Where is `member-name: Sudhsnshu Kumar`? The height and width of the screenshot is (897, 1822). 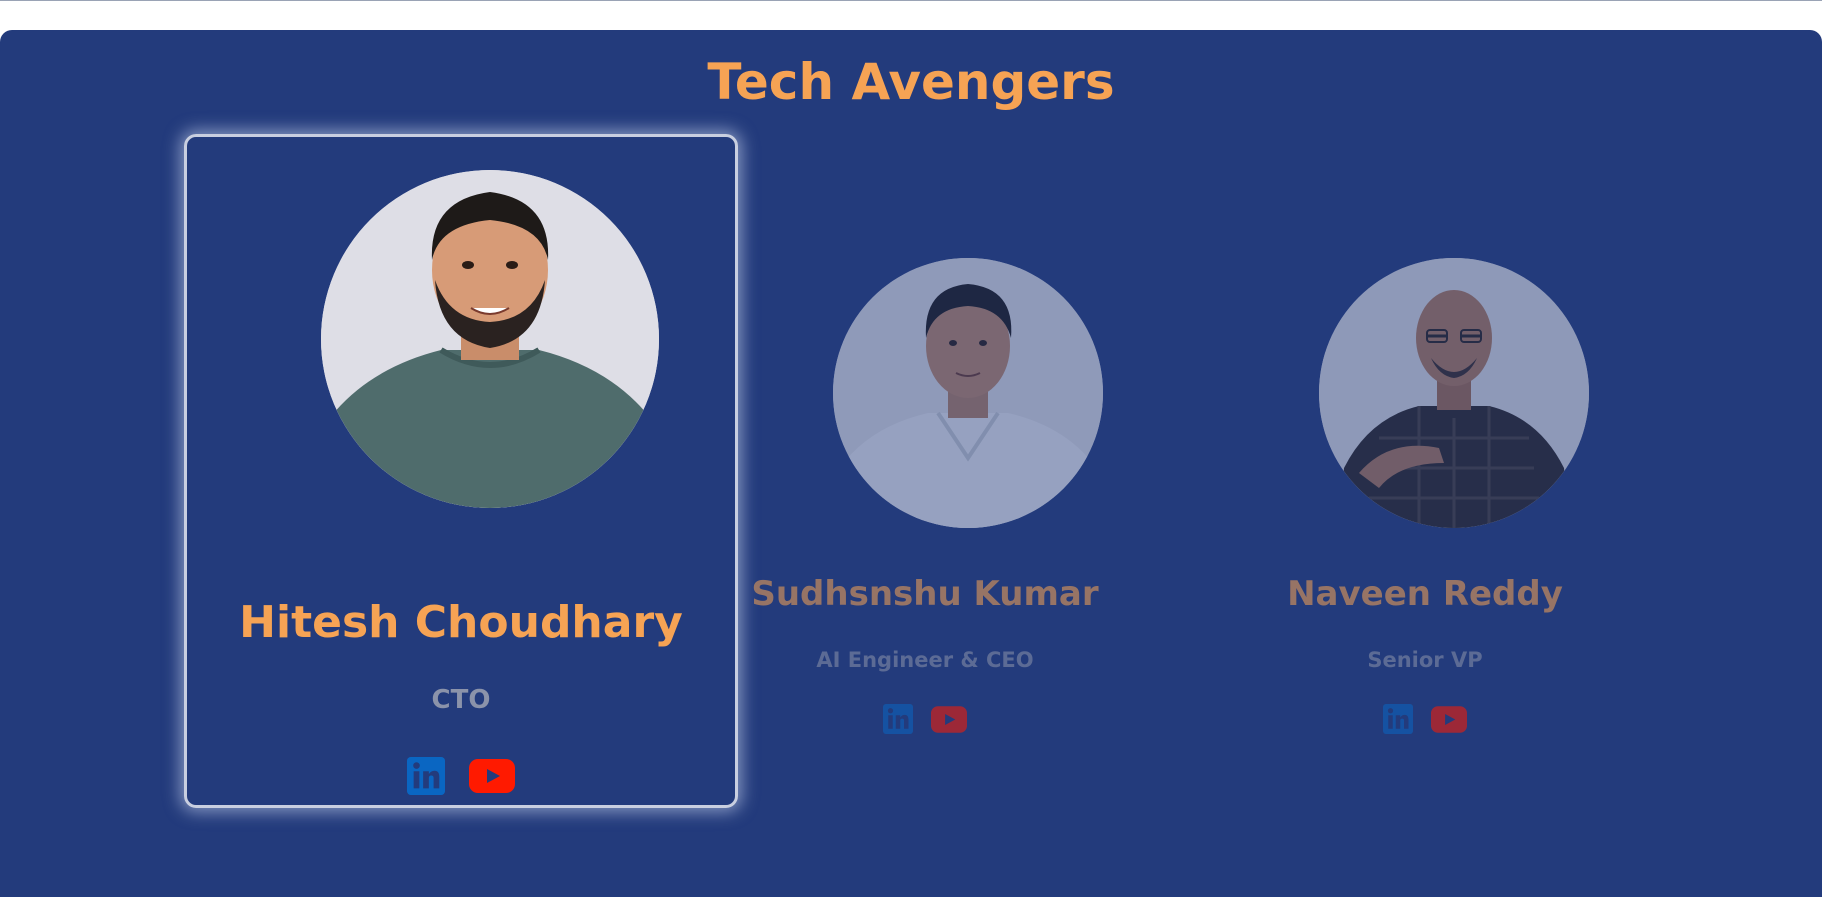 member-name: Sudhsnshu Kumar is located at coordinates (925, 594).